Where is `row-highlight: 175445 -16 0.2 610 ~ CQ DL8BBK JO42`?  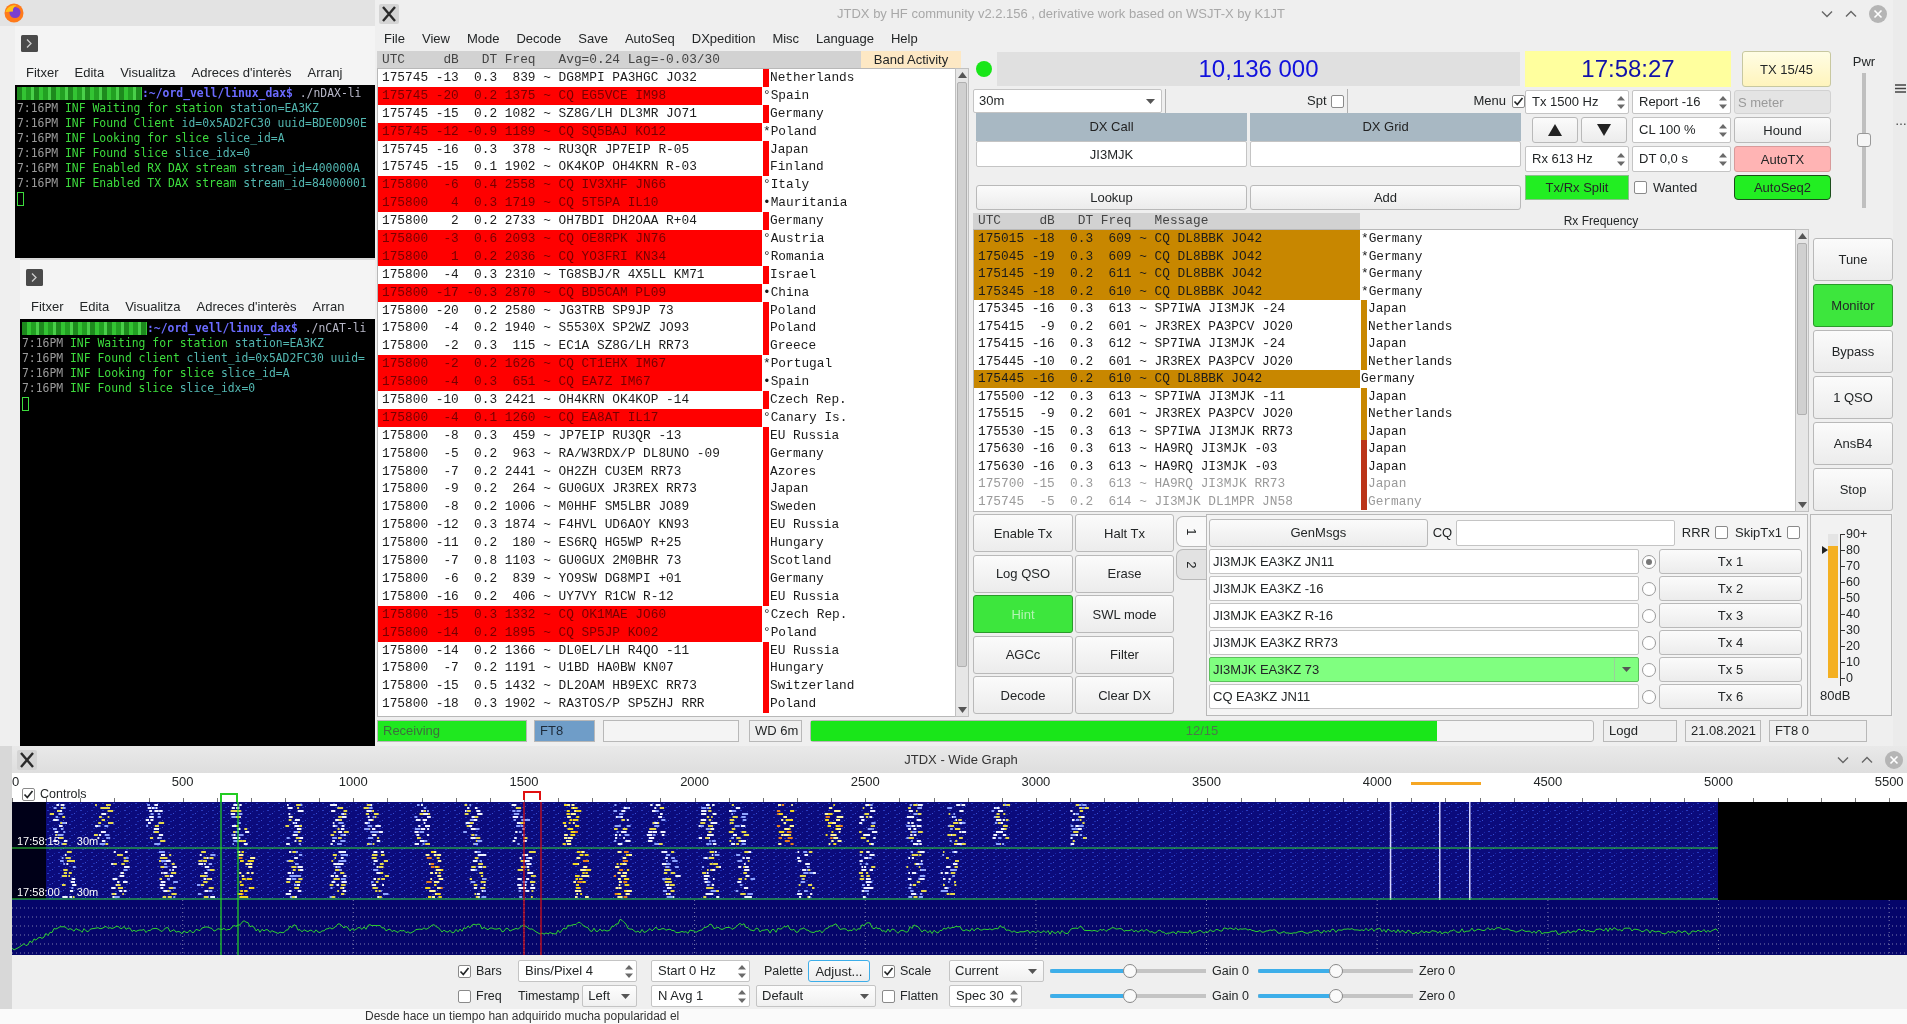
row-highlight: 175445 -16 0.2 610 ~ CQ DL8BBK JO42 is located at coordinates (1167, 379).